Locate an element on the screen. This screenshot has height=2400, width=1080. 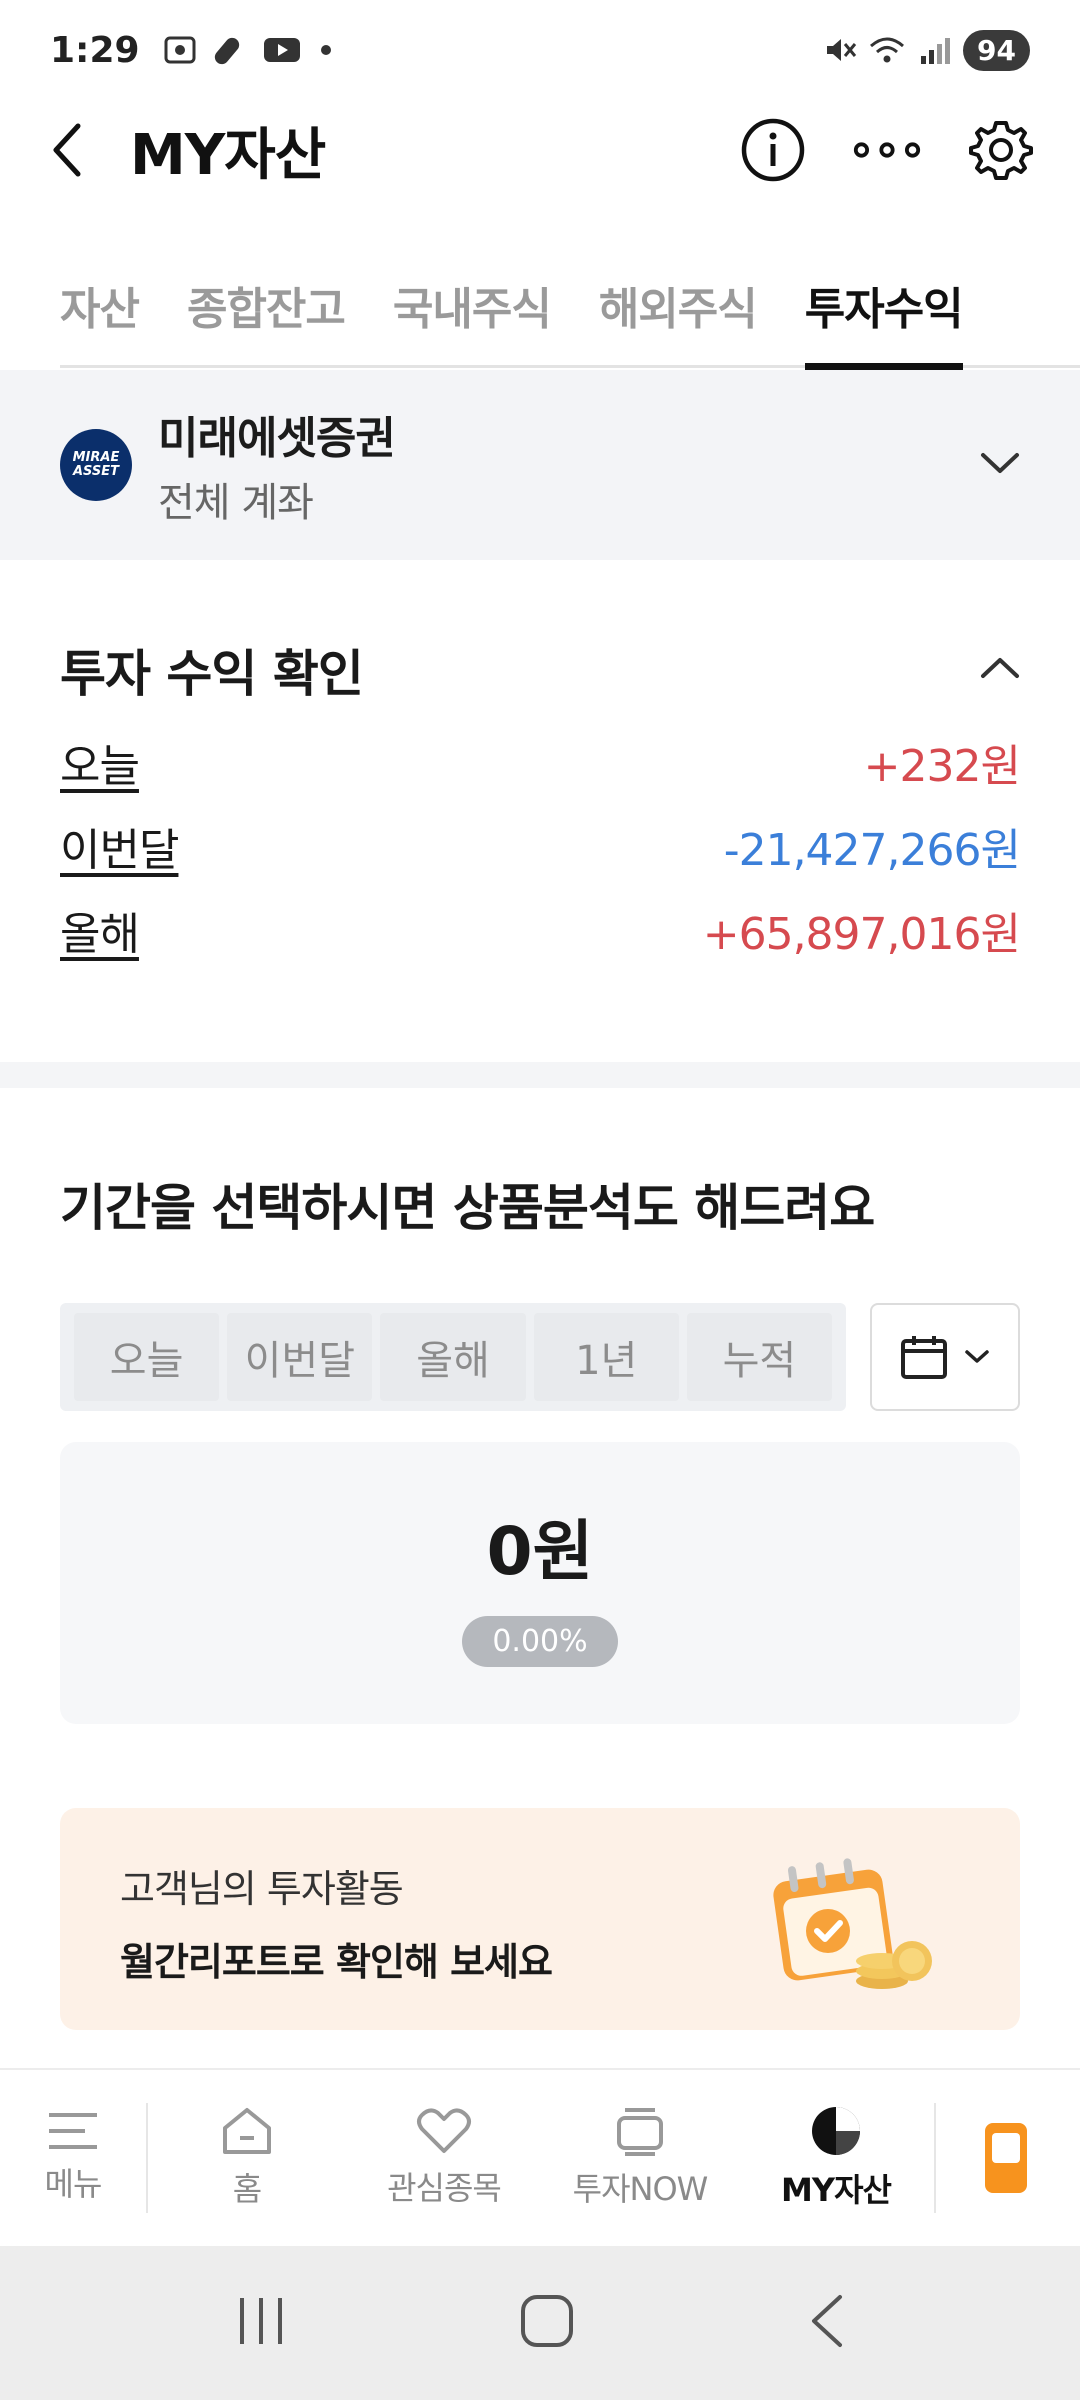
nav-label-menu: 메뉴 is located at coordinates (73, 2184).